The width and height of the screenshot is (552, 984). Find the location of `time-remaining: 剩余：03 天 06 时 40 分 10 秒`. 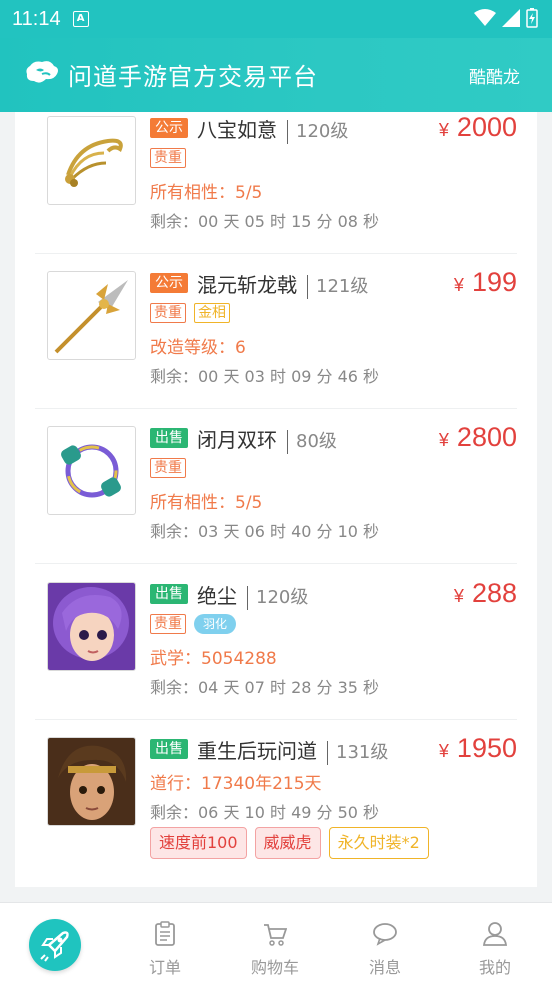

time-remaining: 剩余：03 天 06 时 40 分 10 秒 is located at coordinates (265, 531).